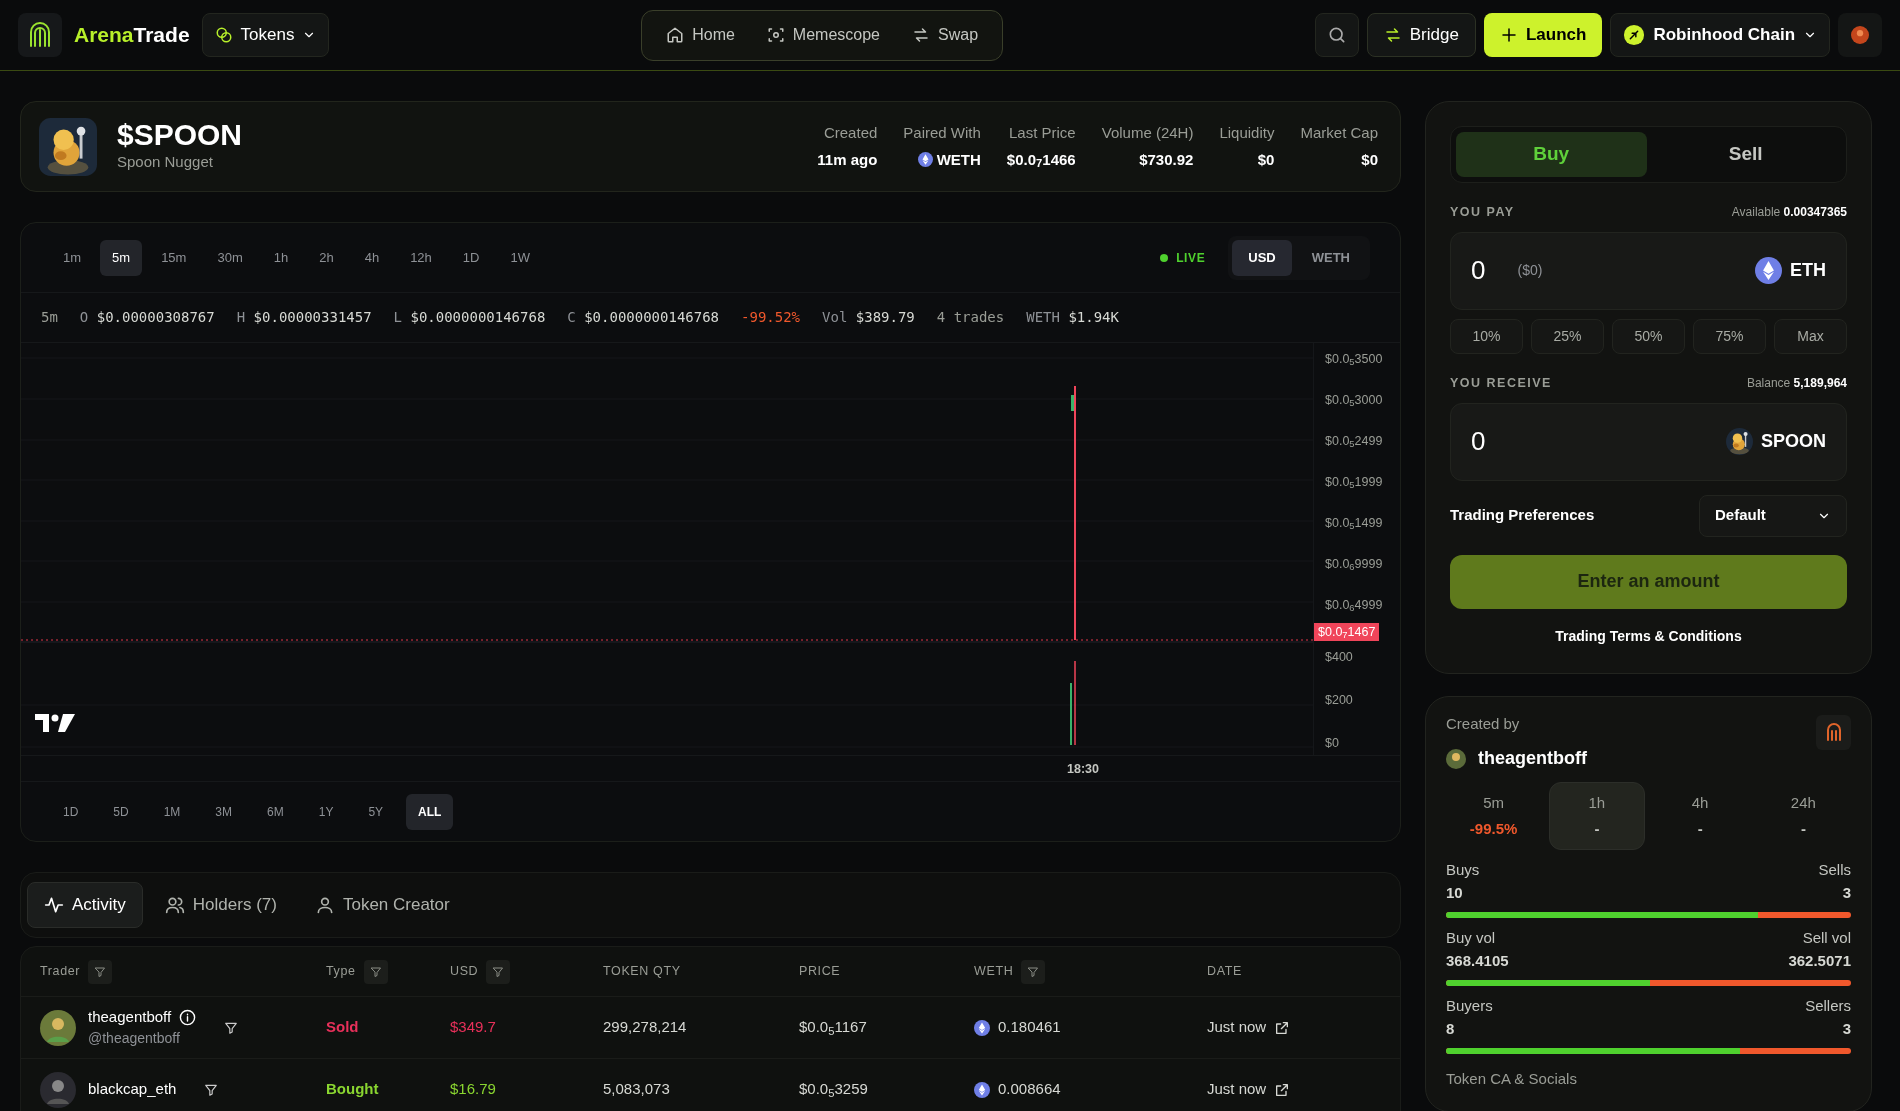 The height and width of the screenshot is (1111, 1900). Describe the element at coordinates (421, 257) in the screenshot. I see `interval-tab: 12h` at that location.